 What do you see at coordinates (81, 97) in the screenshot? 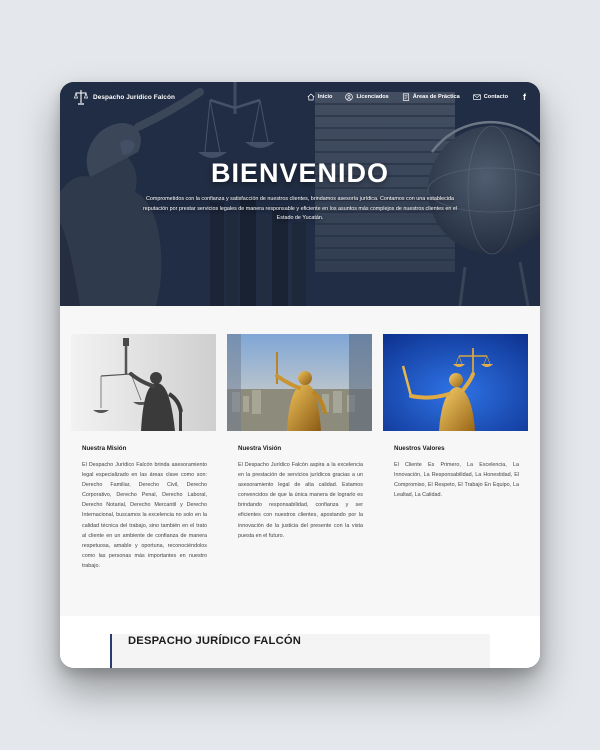
I see `scales-of-justice-icon` at bounding box center [81, 97].